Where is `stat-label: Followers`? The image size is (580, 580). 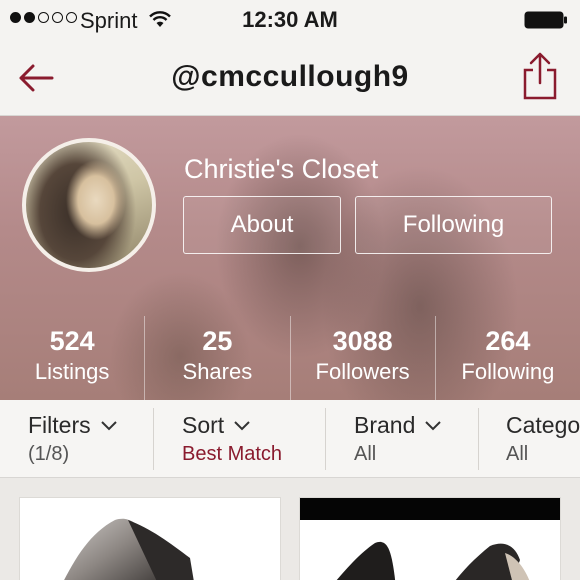 stat-label: Followers is located at coordinates (362, 371).